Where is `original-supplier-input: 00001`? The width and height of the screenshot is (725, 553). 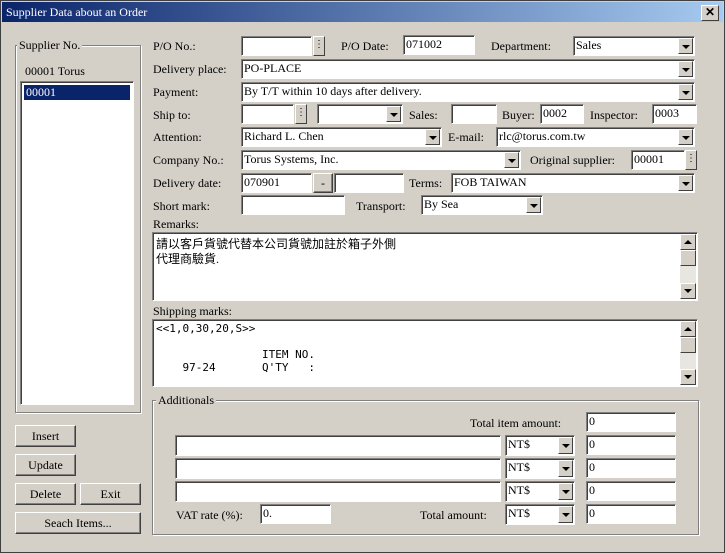
original-supplier-input: 00001 is located at coordinates (658, 160).